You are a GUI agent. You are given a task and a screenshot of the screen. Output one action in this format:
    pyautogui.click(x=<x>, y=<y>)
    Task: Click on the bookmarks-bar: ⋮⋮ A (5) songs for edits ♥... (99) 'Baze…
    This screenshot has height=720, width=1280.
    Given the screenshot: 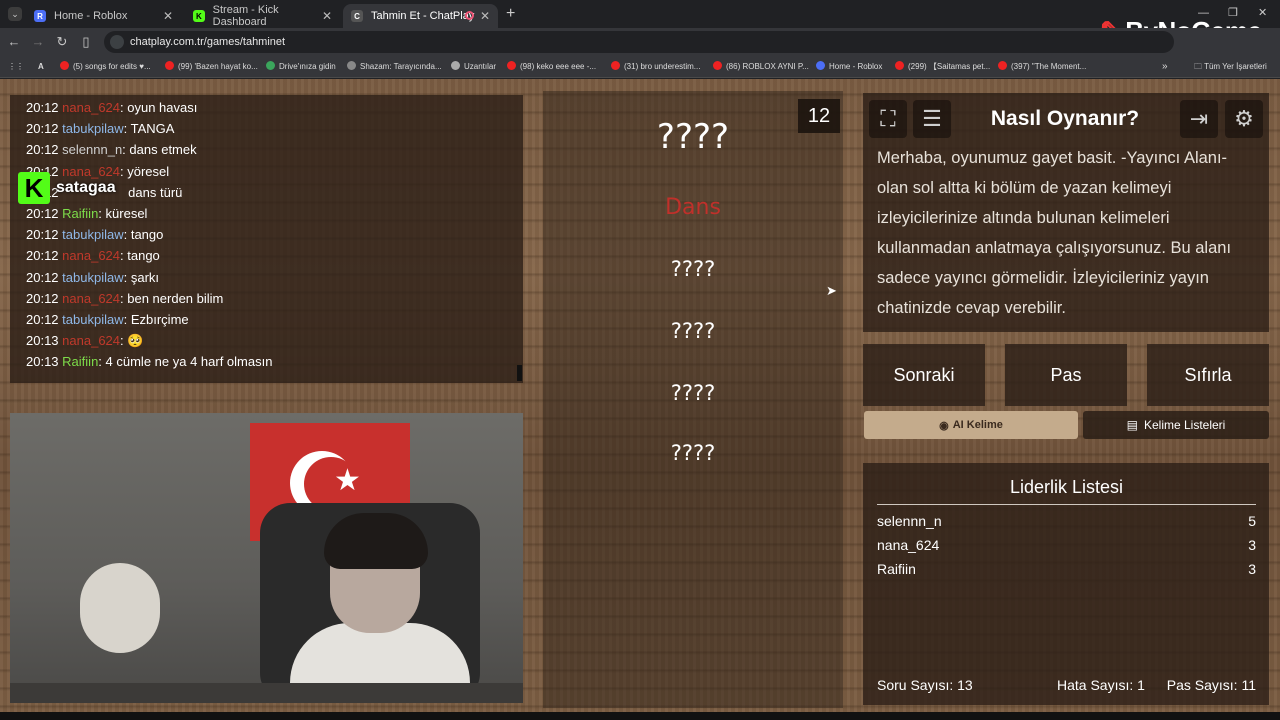 What is the action you would take?
    pyautogui.click(x=640, y=67)
    